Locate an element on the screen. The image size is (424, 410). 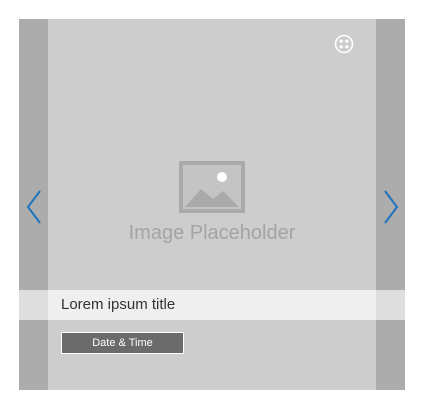
next-slide-button is located at coordinates (390, 207).